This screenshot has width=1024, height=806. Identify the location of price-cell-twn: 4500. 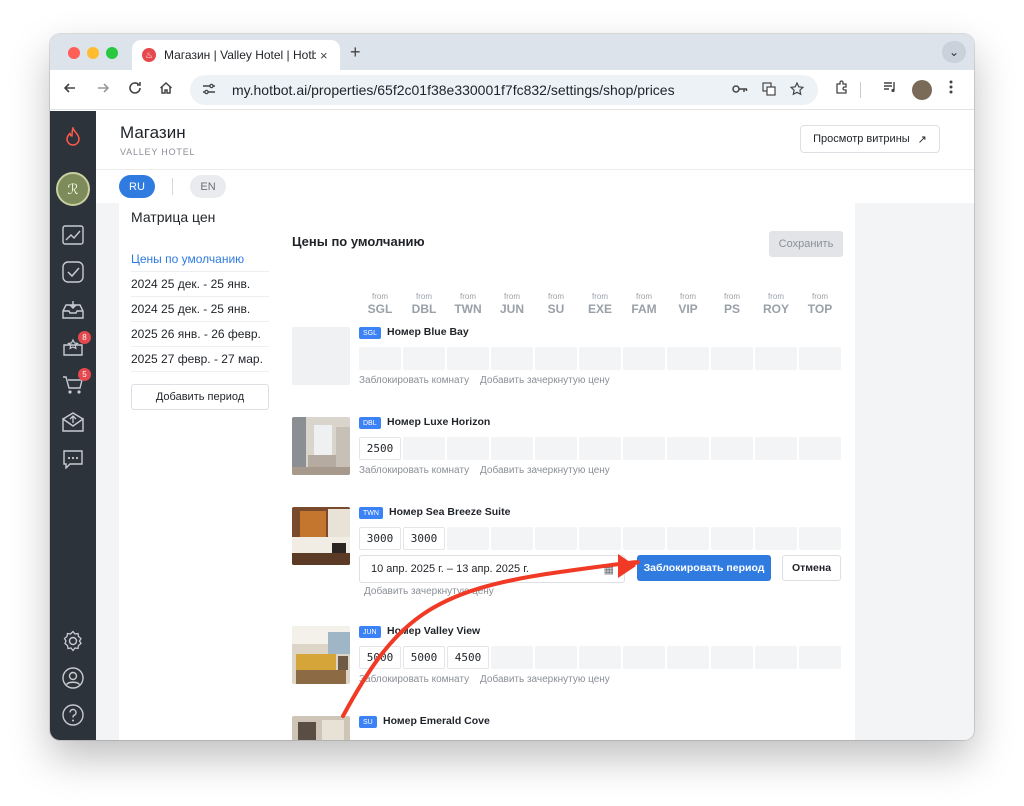
(468, 657).